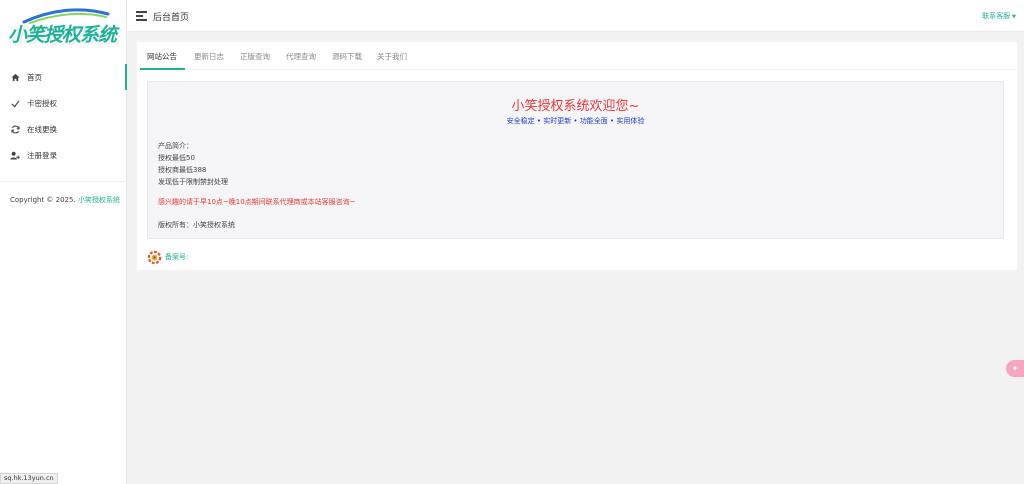 This screenshot has height=484, width=1024. What do you see at coordinates (1014, 17) in the screenshot?
I see `caret-down-icon: ▼` at bounding box center [1014, 17].